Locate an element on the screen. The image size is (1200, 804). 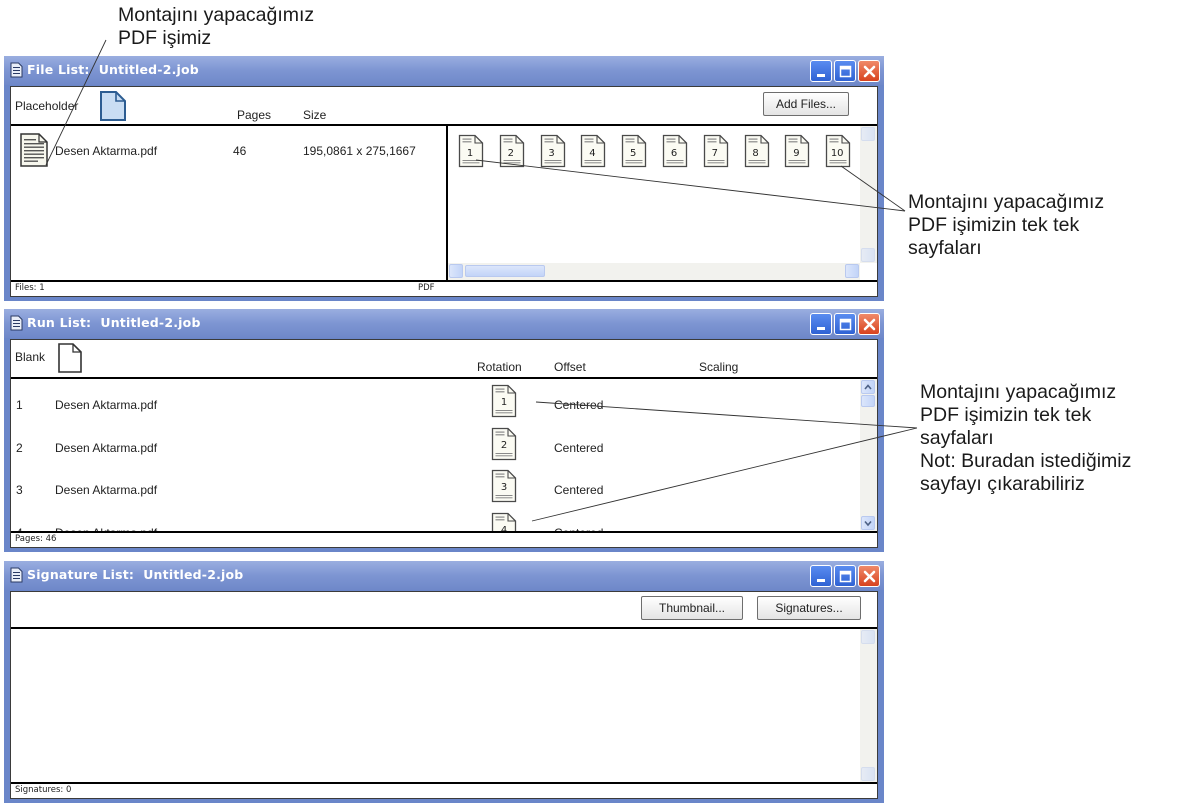
page-thumbnail: 6 is located at coordinates (675, 151).